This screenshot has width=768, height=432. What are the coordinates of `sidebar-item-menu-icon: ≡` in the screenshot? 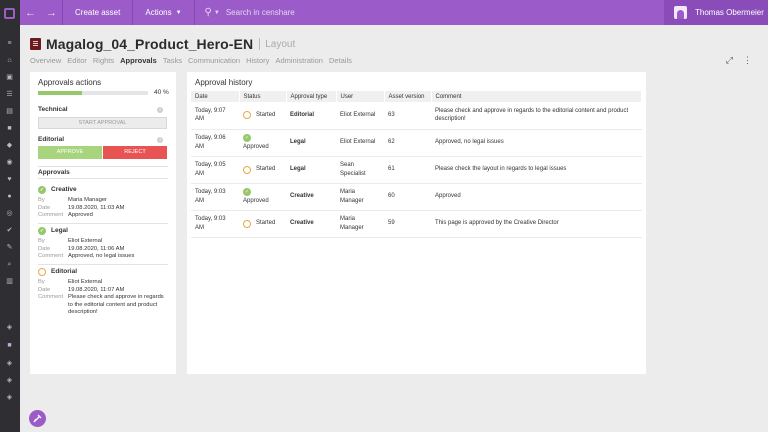 It's located at (9, 43).